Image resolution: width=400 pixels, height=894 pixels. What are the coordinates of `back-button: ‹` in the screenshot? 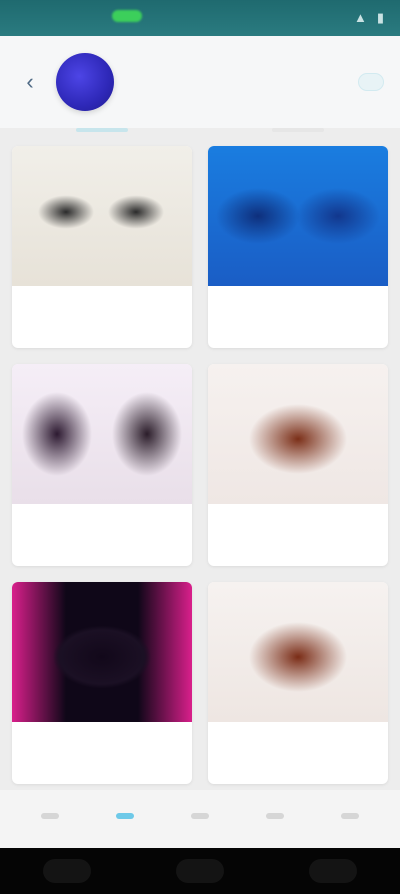 It's located at (30, 82).